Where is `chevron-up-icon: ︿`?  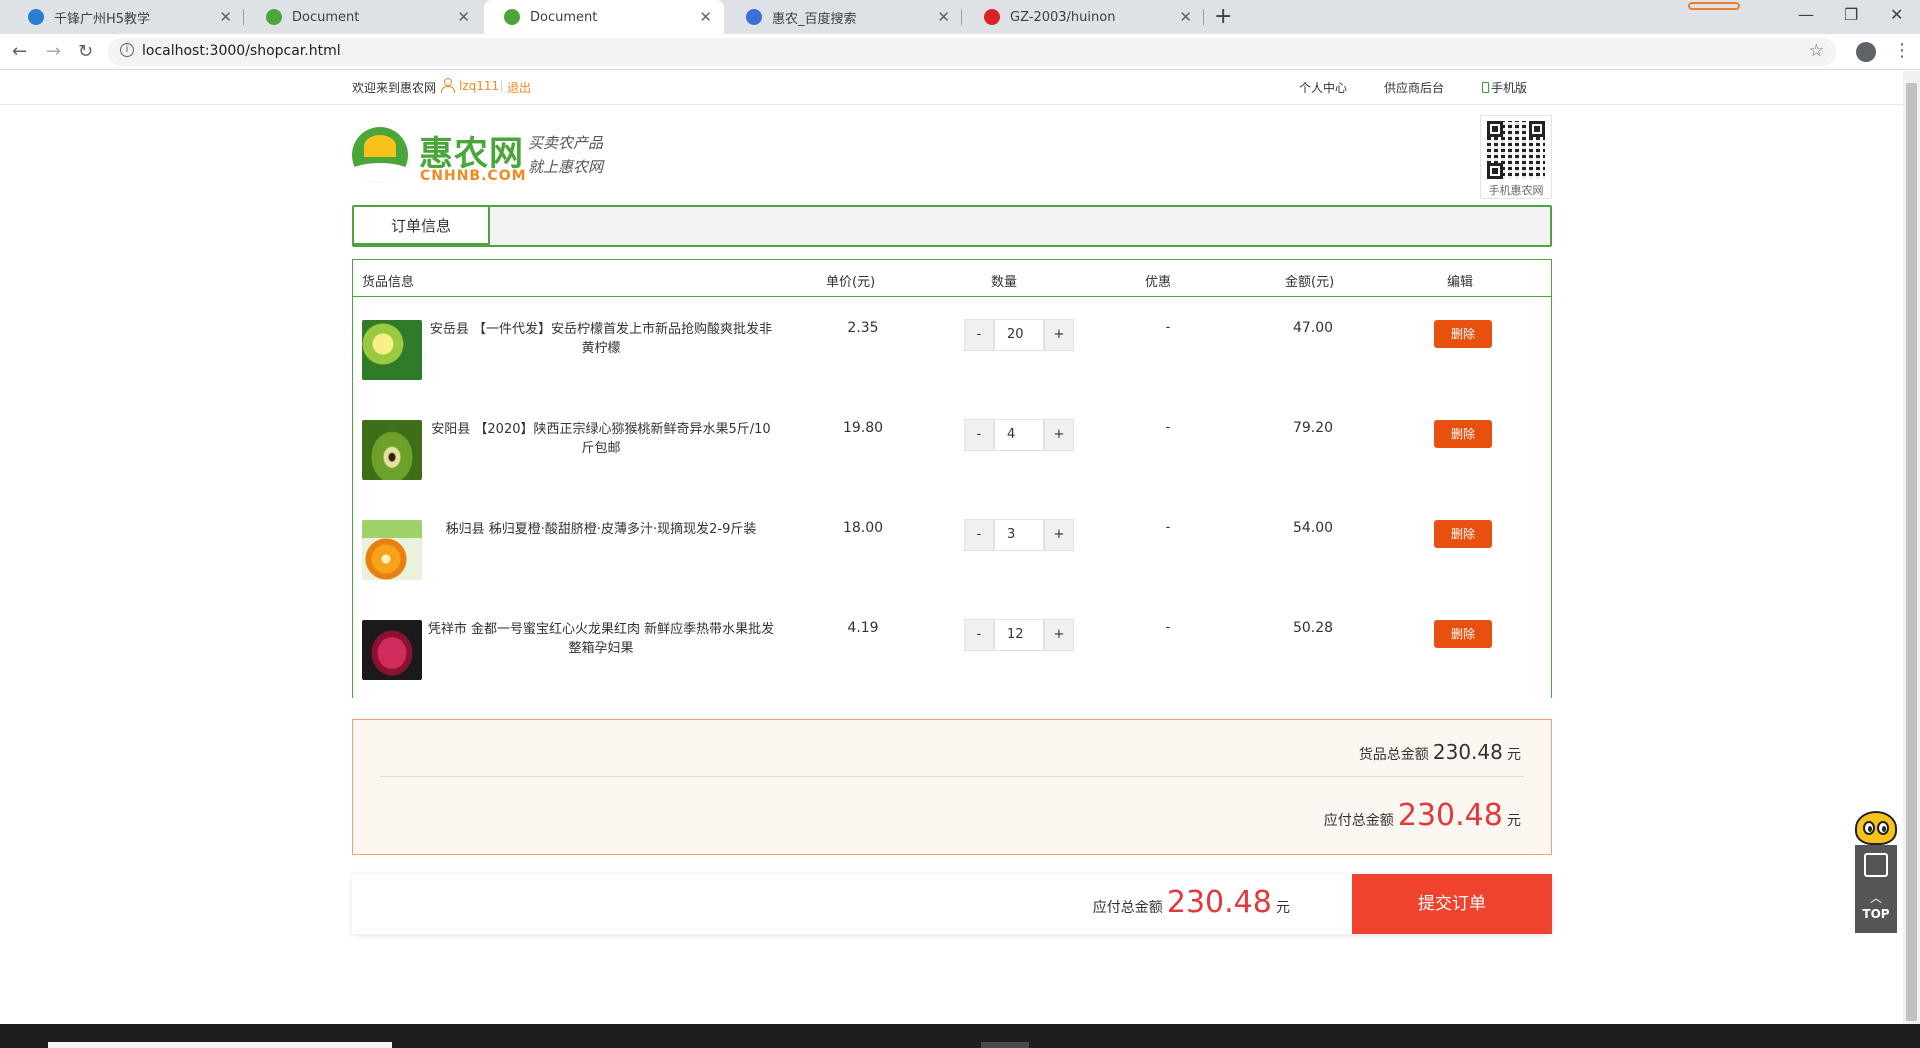 chevron-up-icon: ︿ is located at coordinates (1876, 897).